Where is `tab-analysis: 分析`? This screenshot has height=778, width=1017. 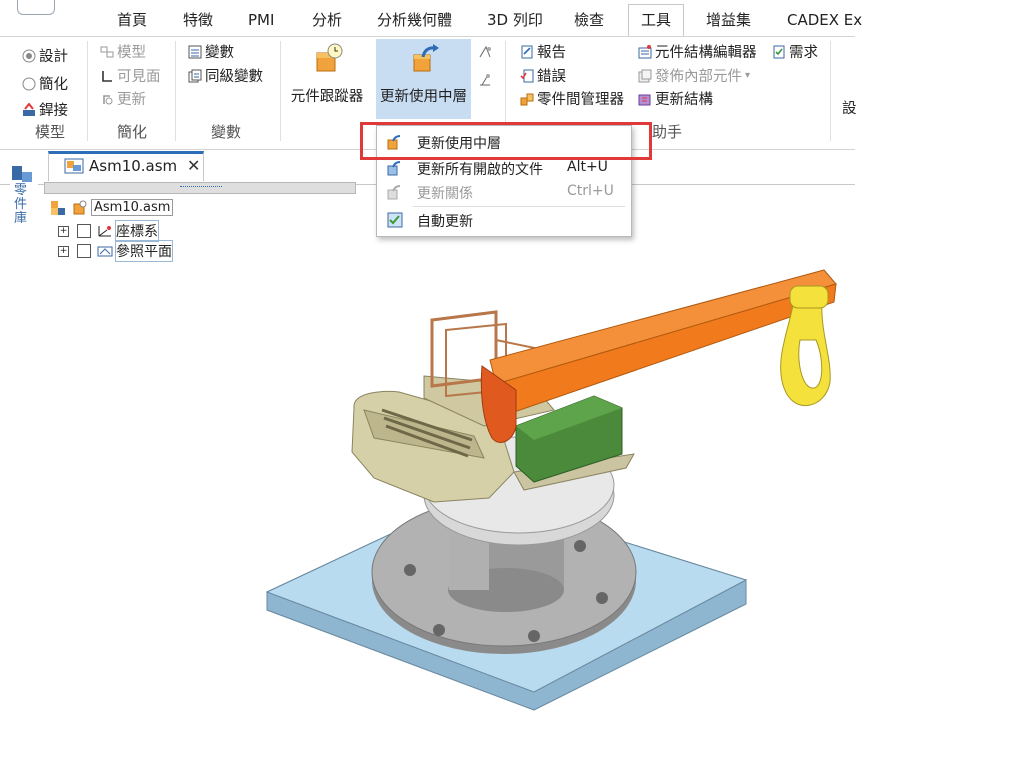 tab-analysis: 分析 is located at coordinates (327, 21).